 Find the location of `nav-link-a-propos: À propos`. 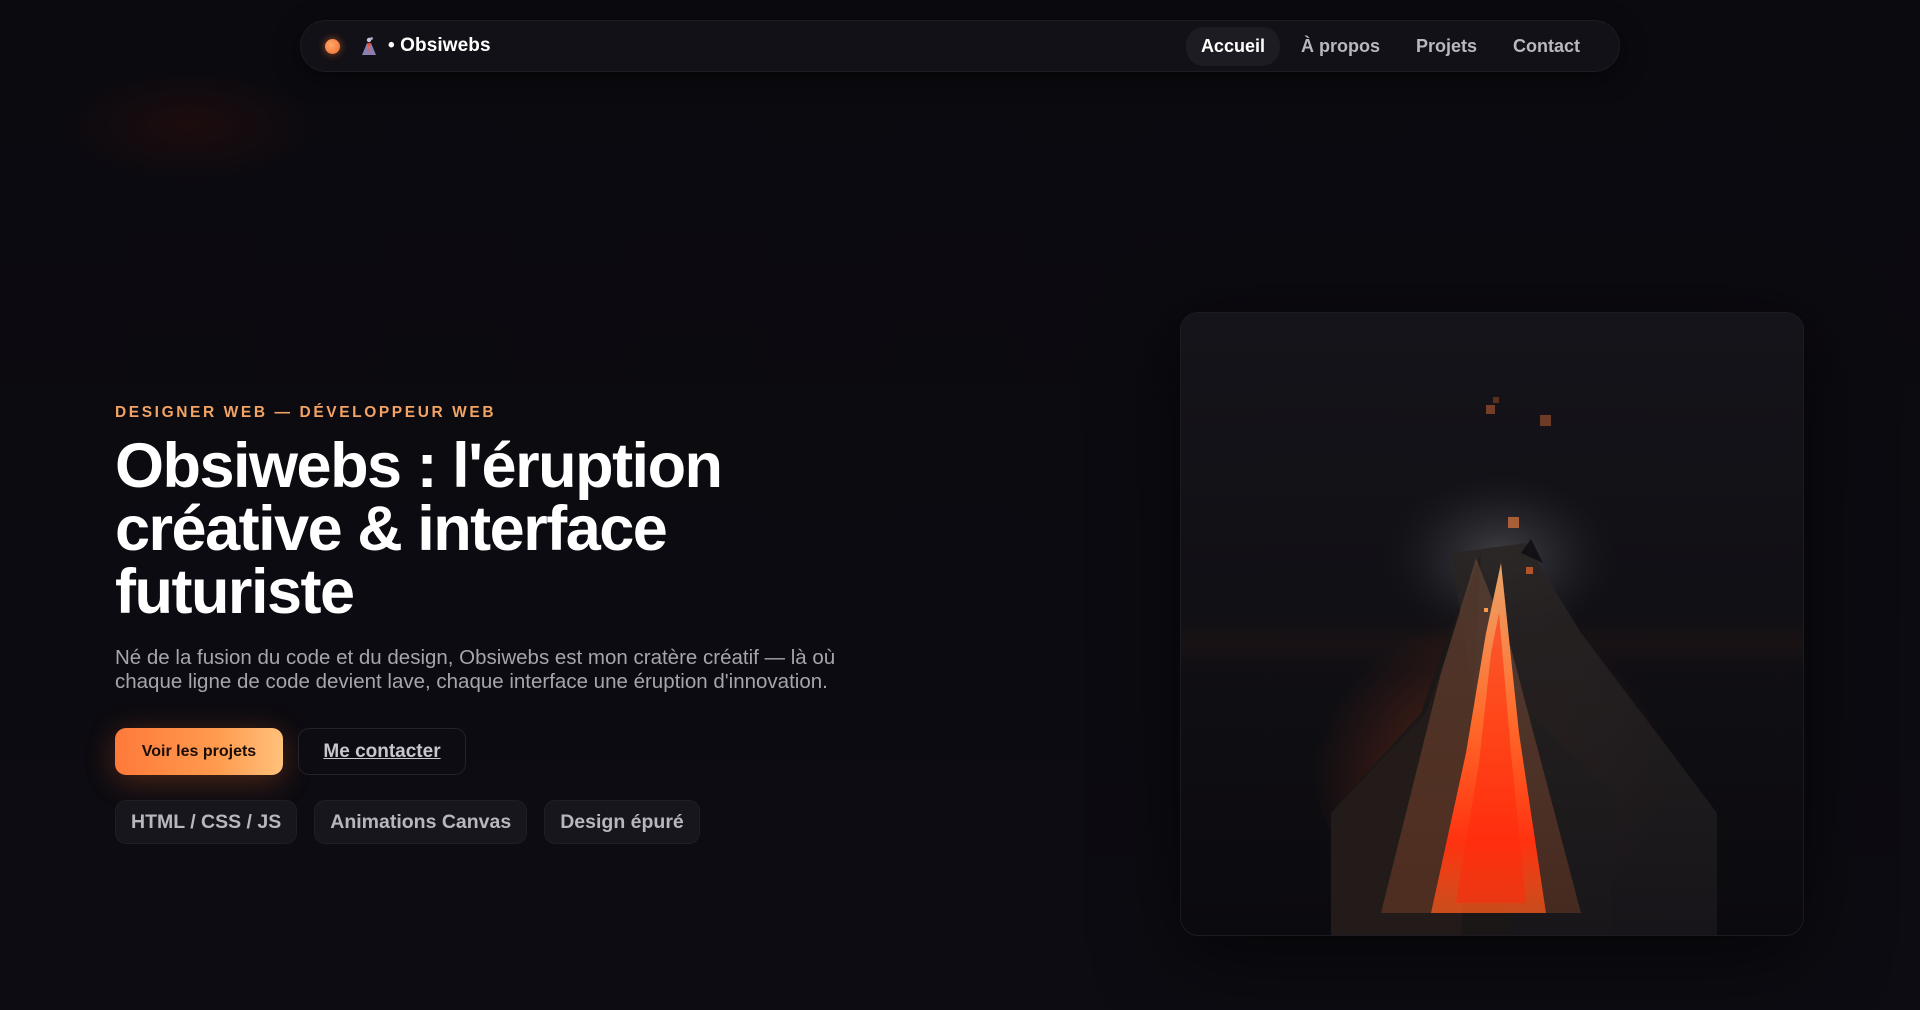

nav-link-a-propos: À propos is located at coordinates (1340, 46).